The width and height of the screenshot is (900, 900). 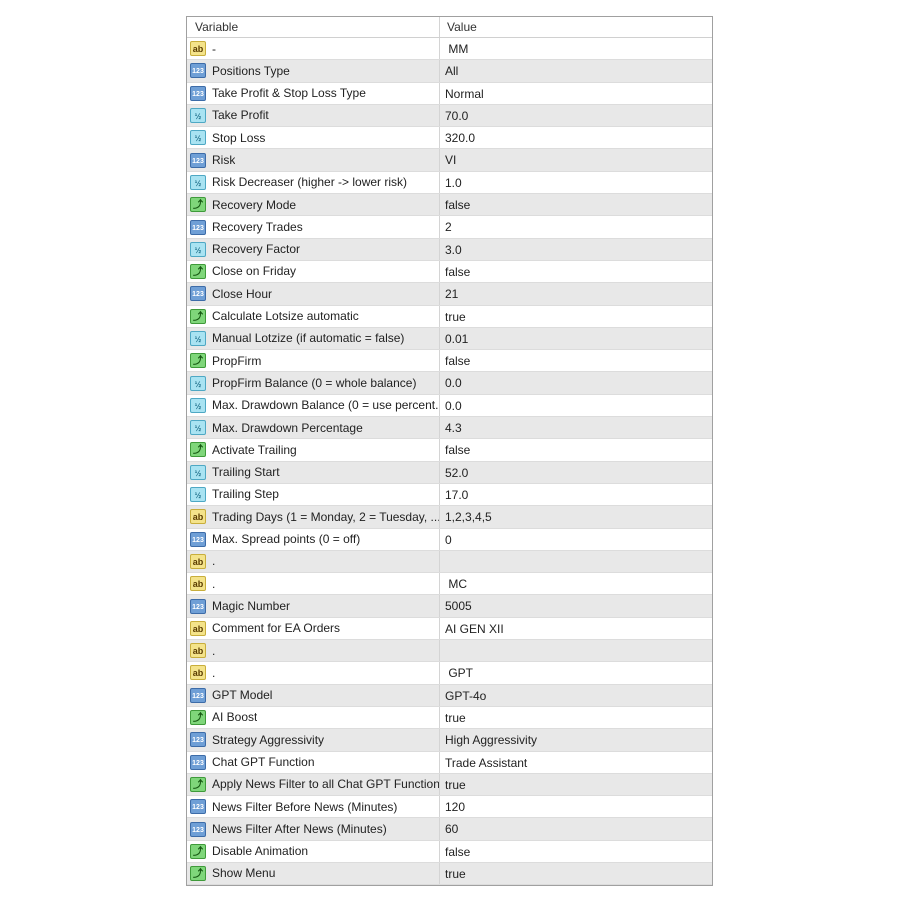 What do you see at coordinates (576, 695) in the screenshot?
I see `value-cell: GPT-4o` at bounding box center [576, 695].